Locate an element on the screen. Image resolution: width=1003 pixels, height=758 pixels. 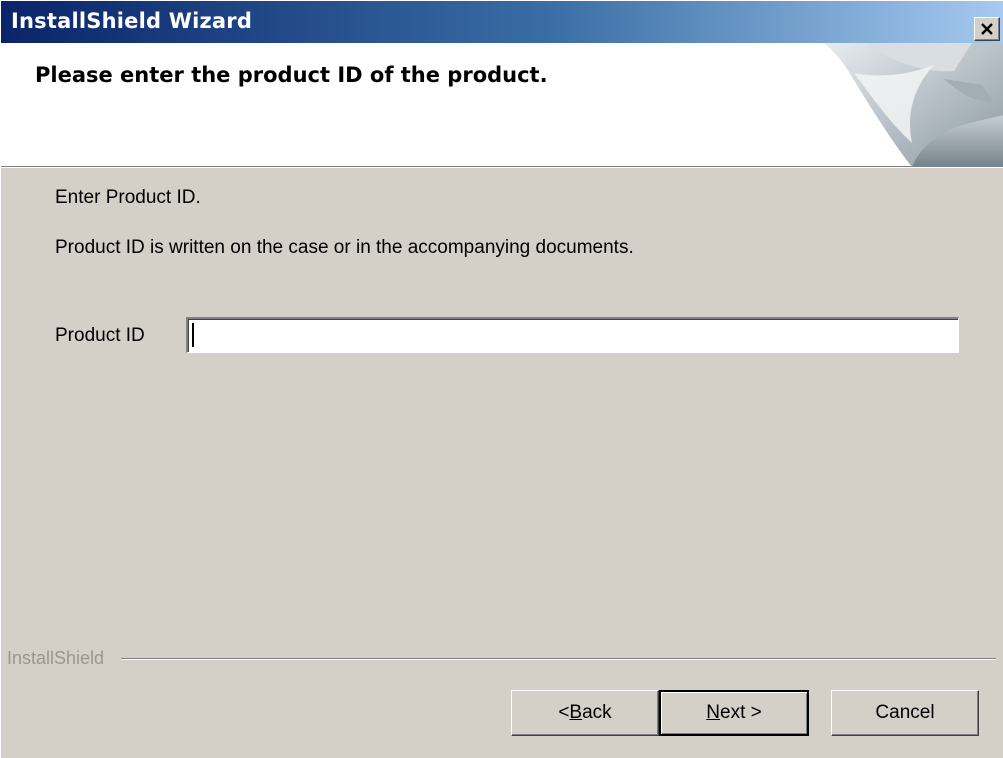
installshield-brand-label: InstallShield is located at coordinates (59, 658).